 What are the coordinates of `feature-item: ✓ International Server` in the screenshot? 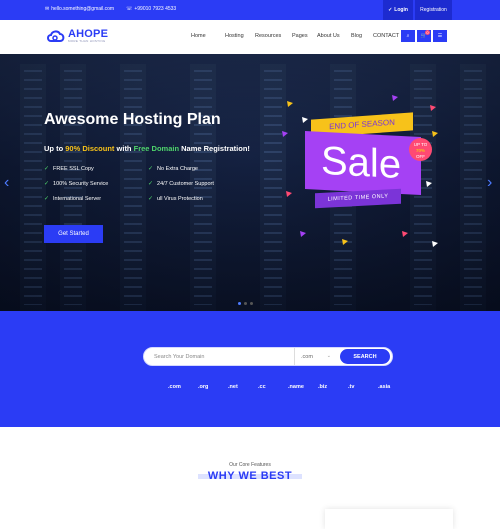 It's located at (96, 199).